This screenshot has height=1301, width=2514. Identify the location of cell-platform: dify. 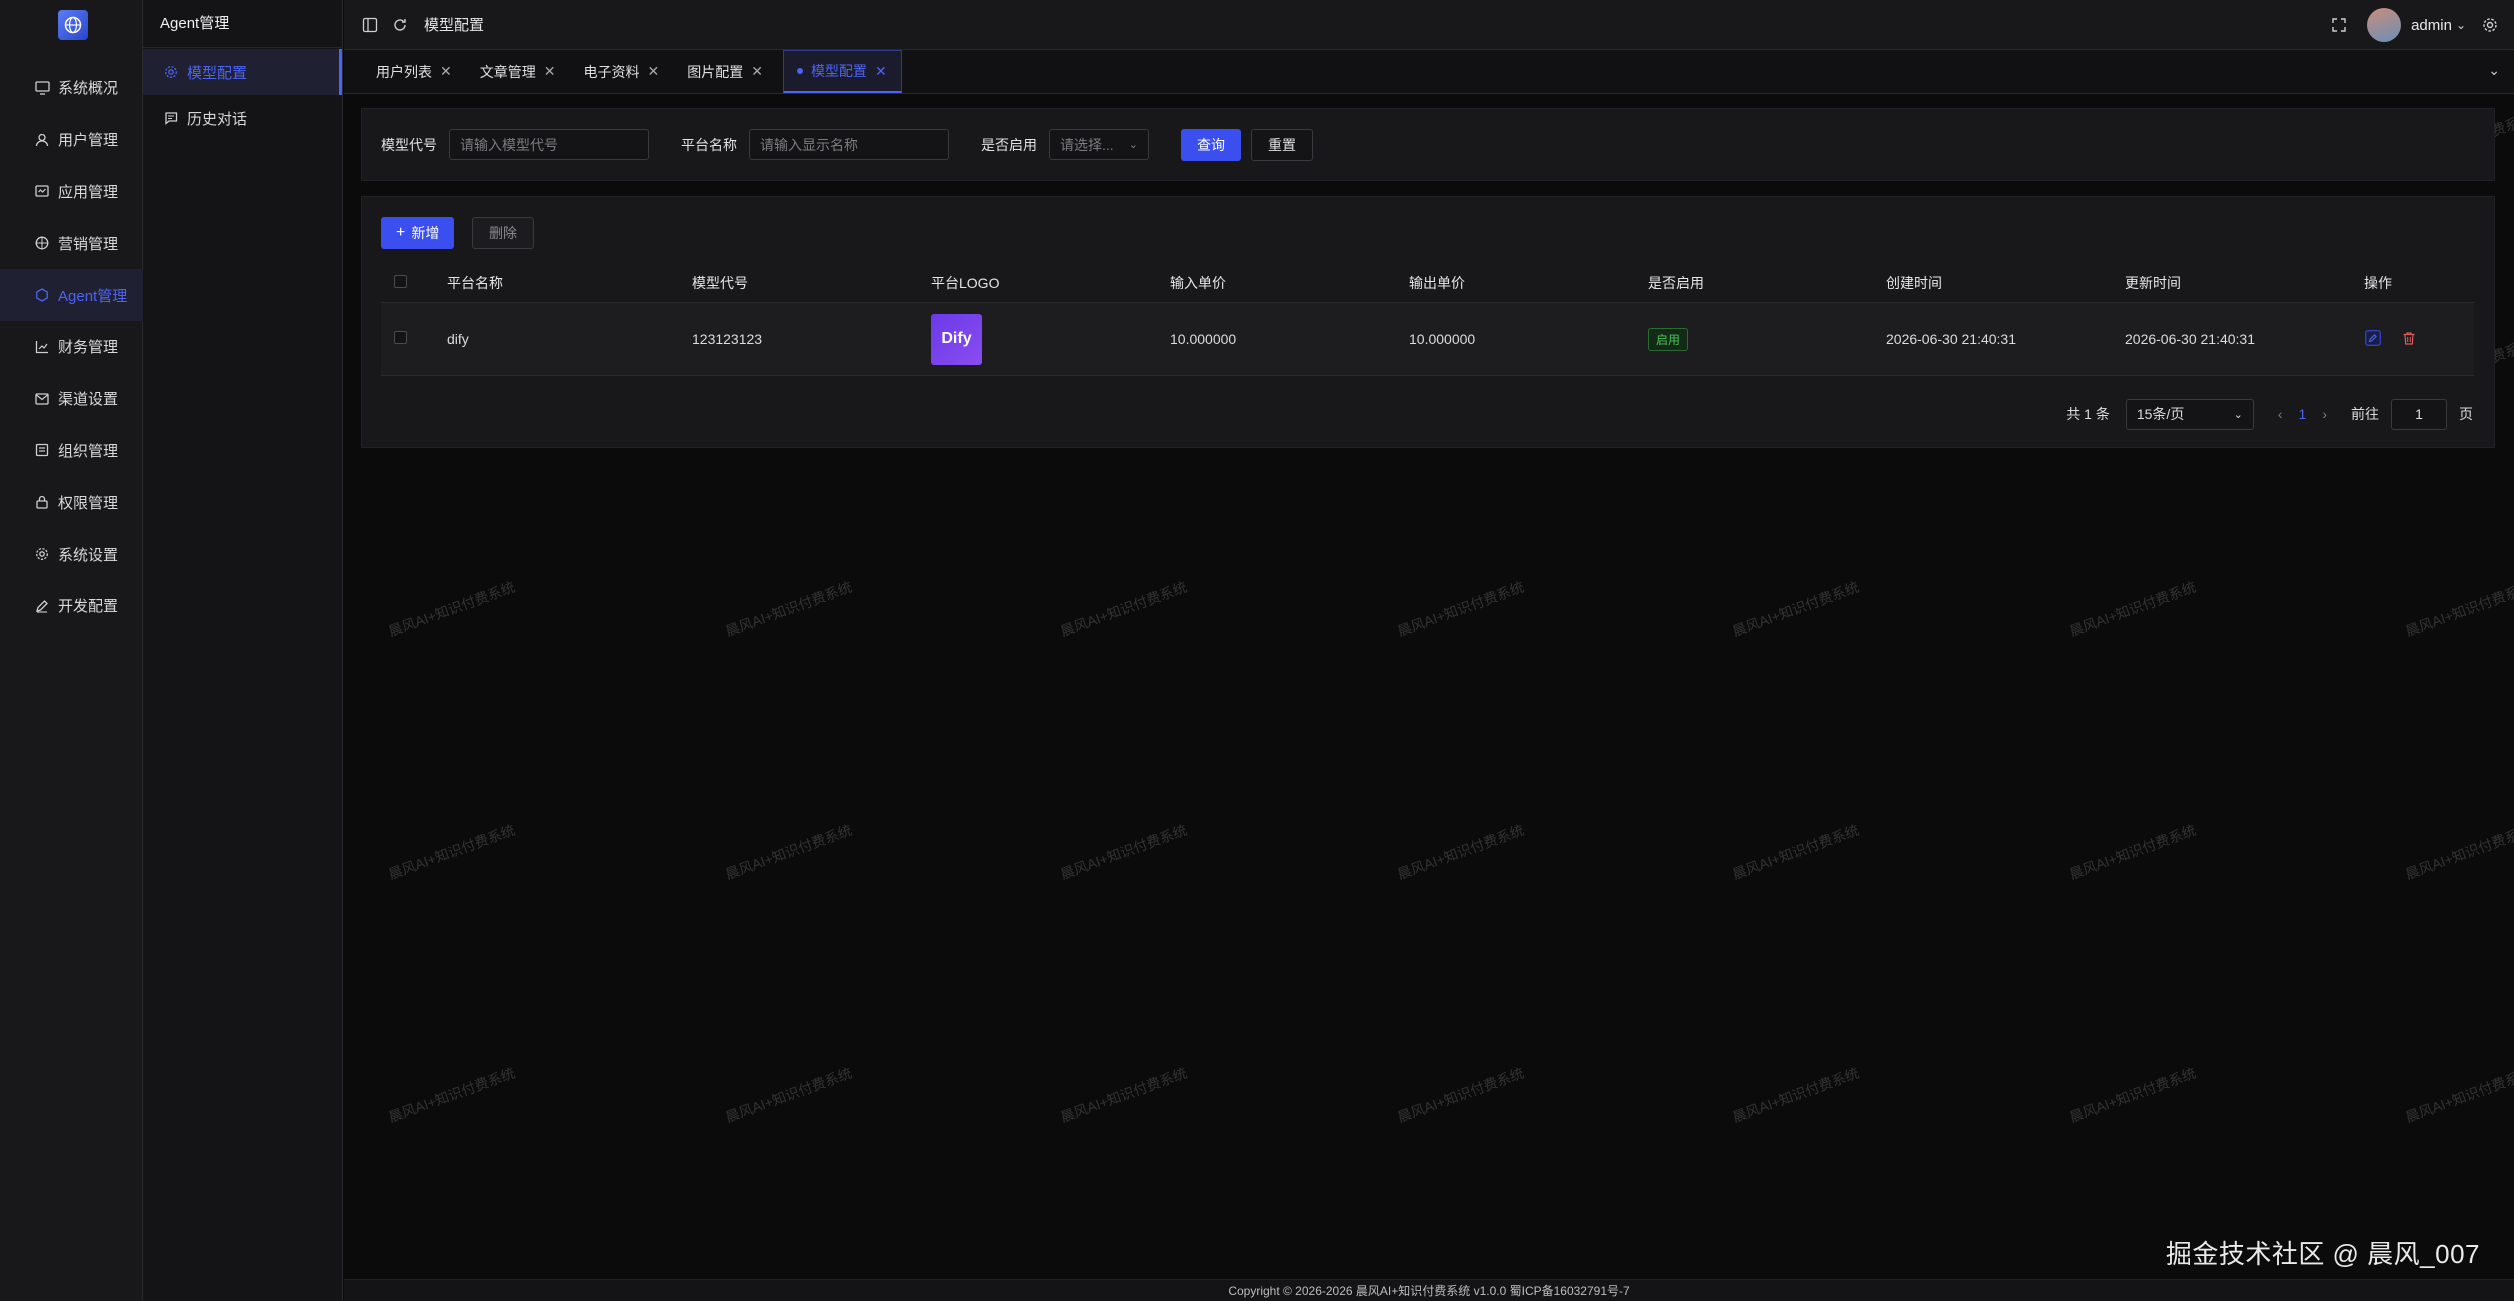
(458, 339).